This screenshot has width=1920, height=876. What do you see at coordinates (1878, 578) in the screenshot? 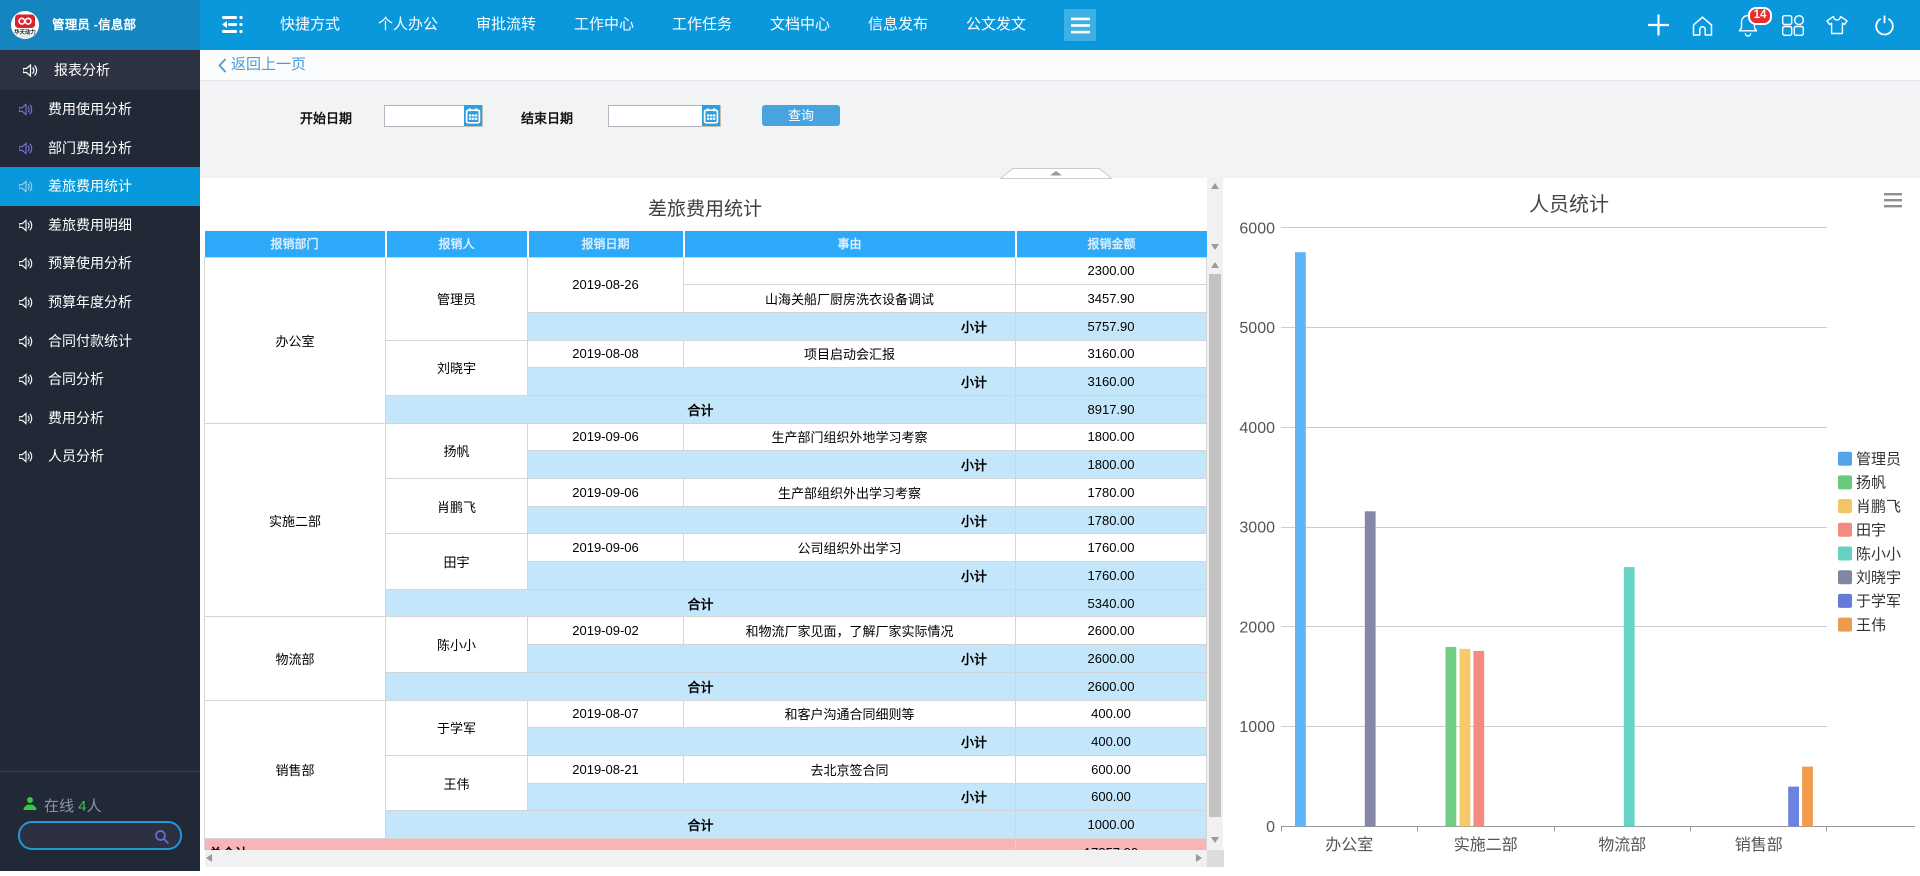
I see `svg-text: 刘晓宇` at bounding box center [1878, 578].